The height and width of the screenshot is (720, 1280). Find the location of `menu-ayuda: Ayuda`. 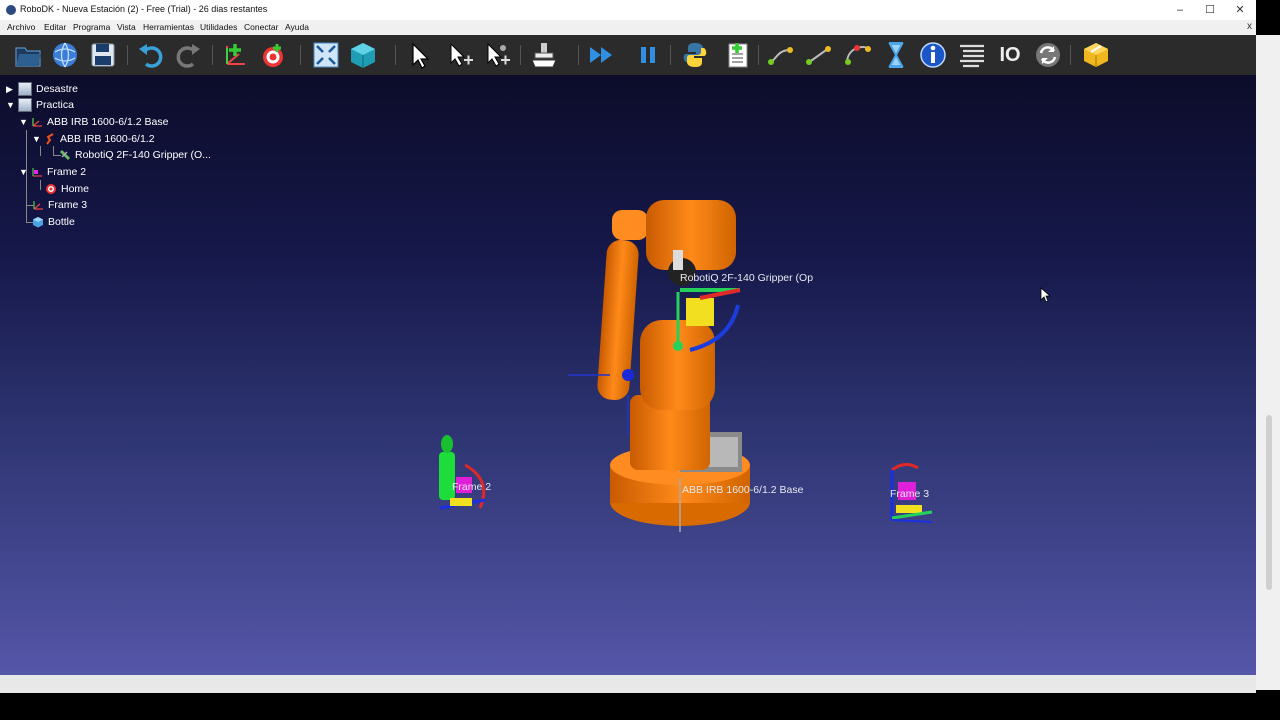

menu-ayuda: Ayuda is located at coordinates (297, 27).